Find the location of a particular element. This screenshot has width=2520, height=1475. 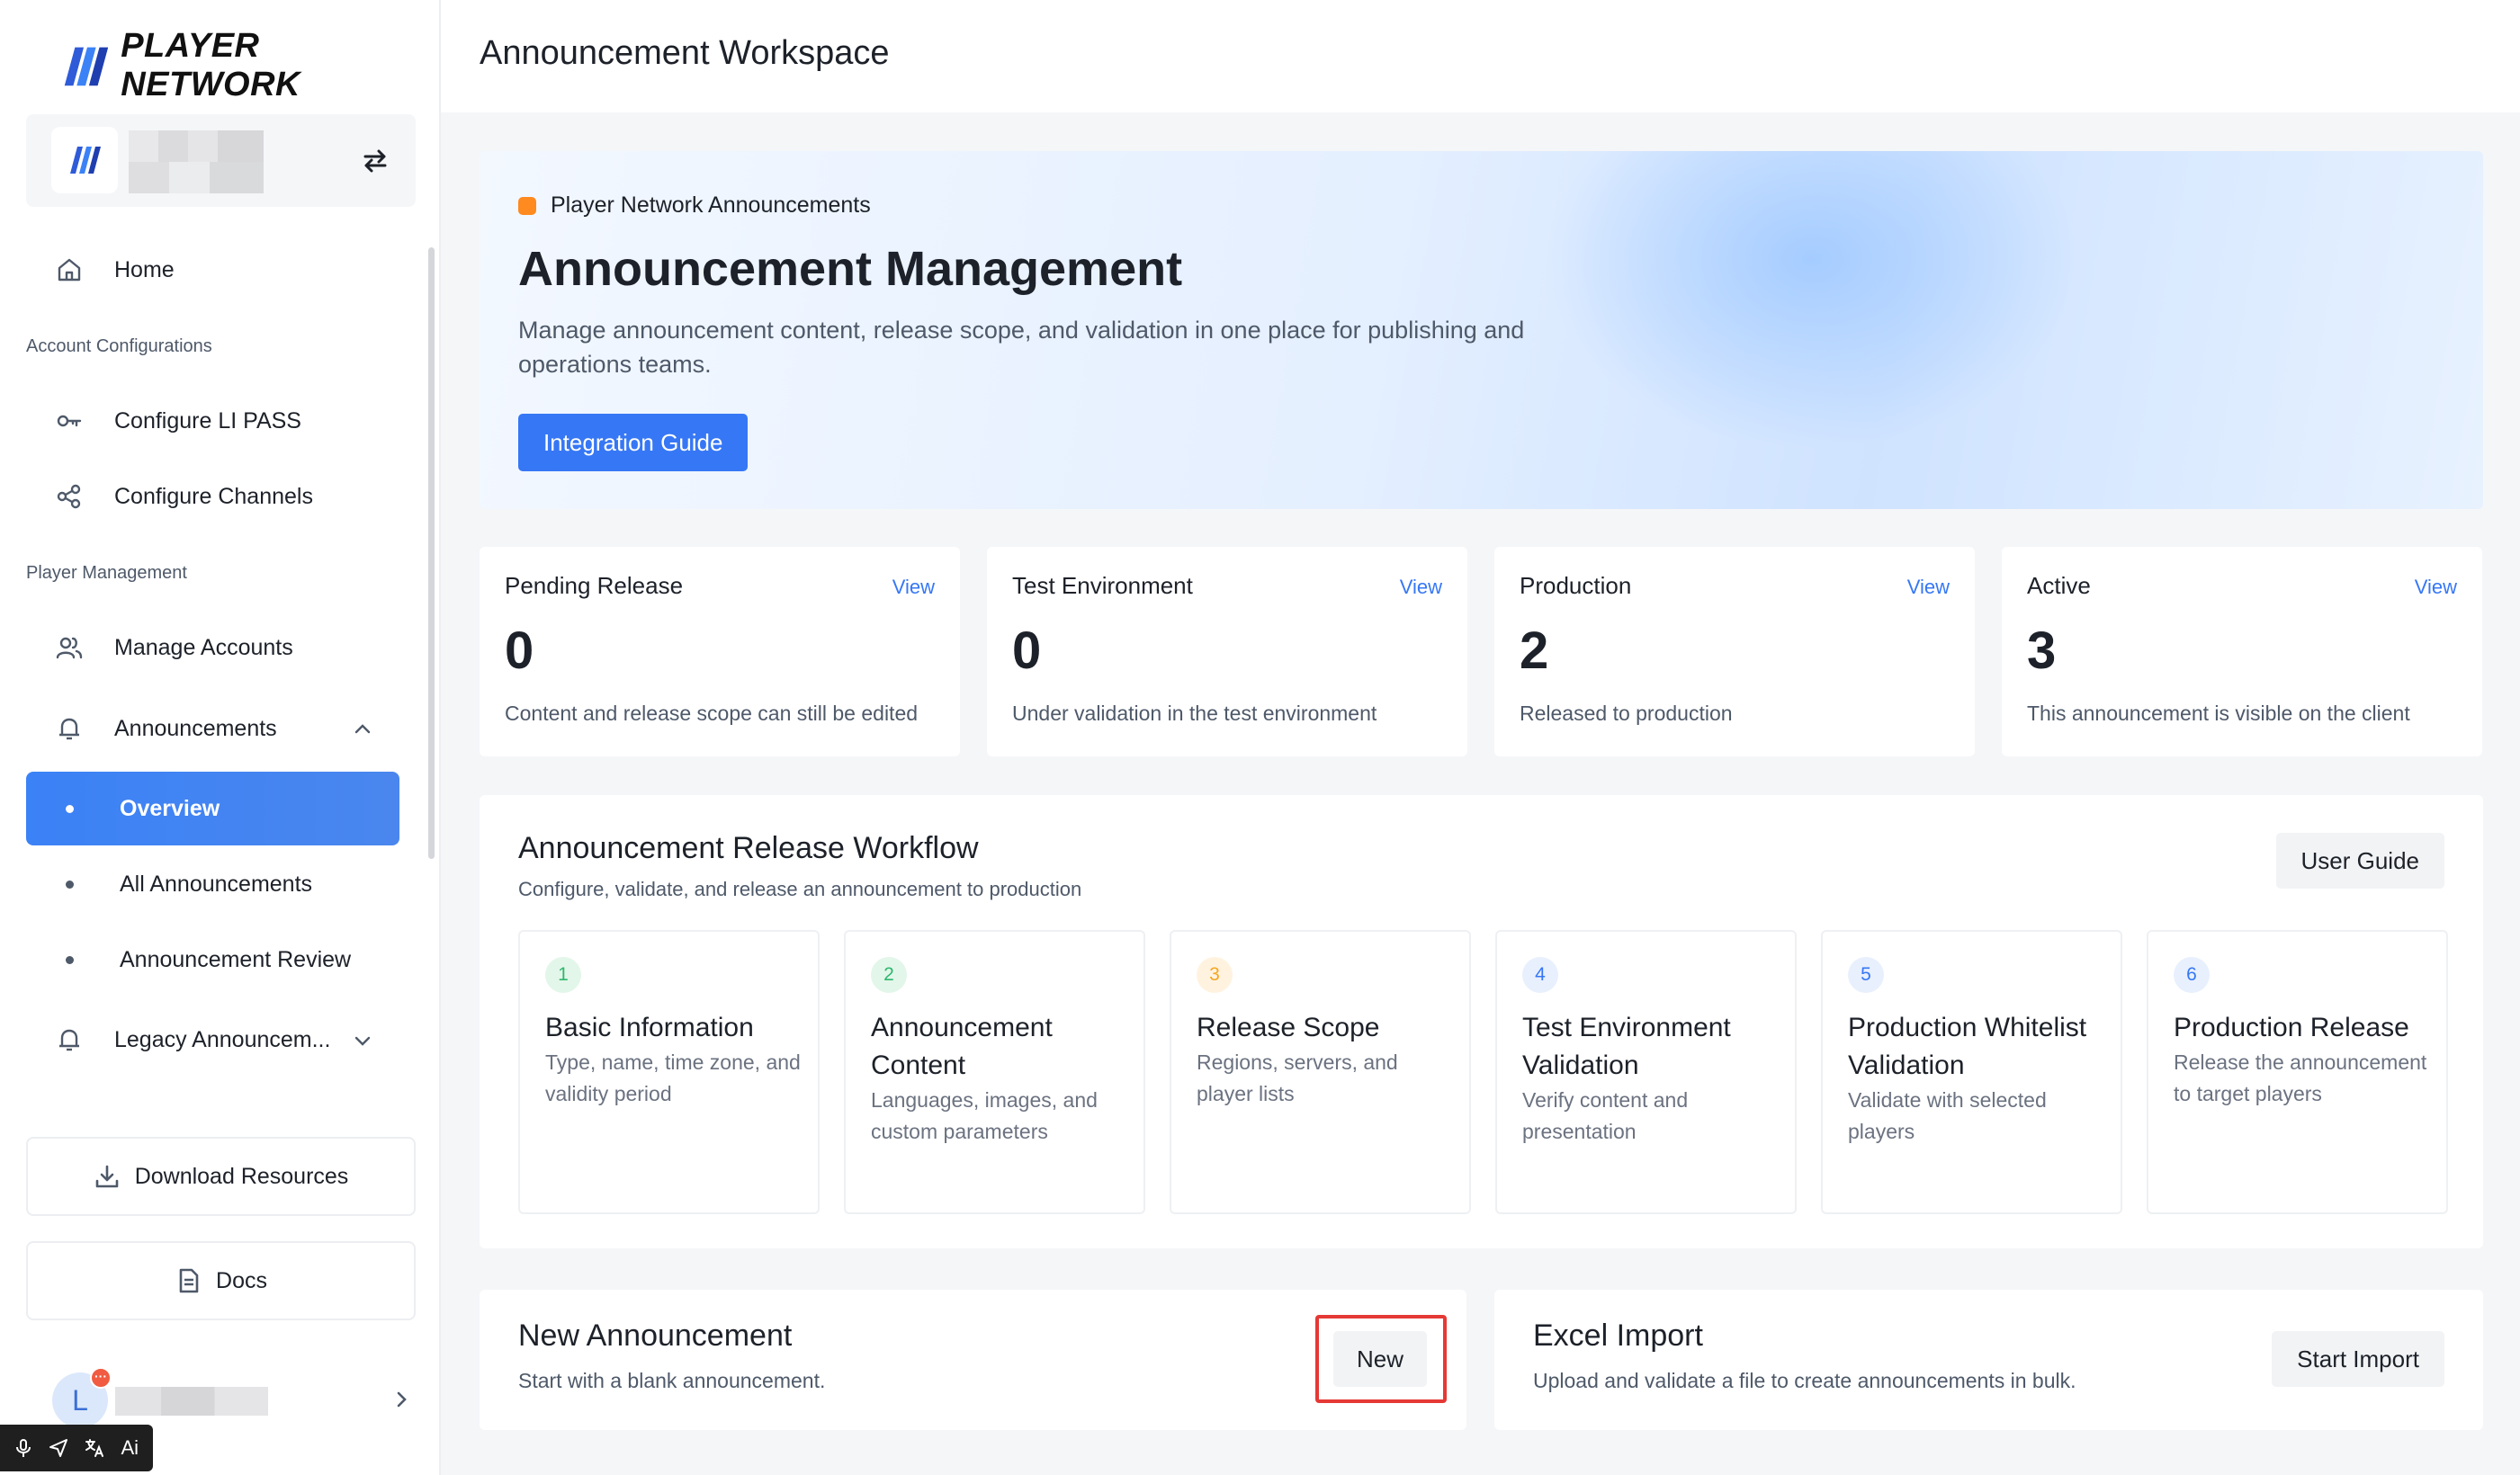

user-name-redacted is located at coordinates (191, 1402).